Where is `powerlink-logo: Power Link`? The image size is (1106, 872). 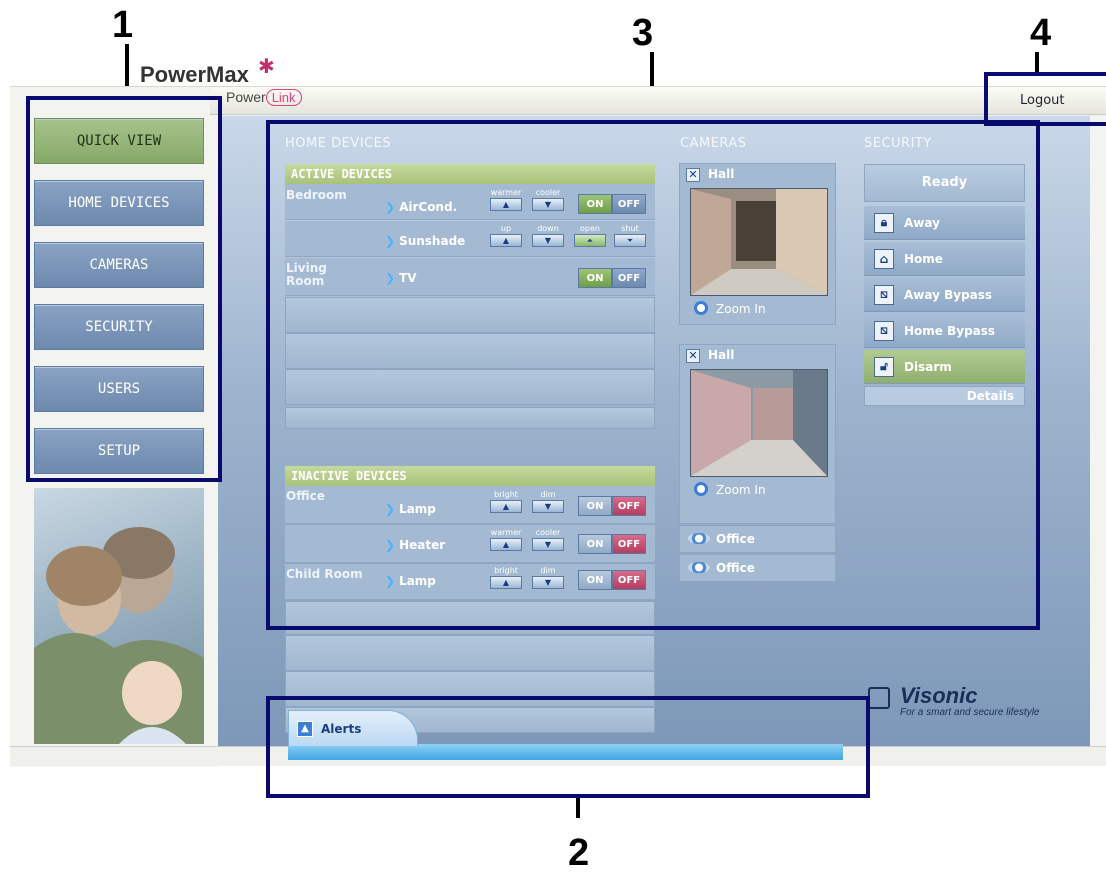 powerlink-logo: Power Link is located at coordinates (264, 97).